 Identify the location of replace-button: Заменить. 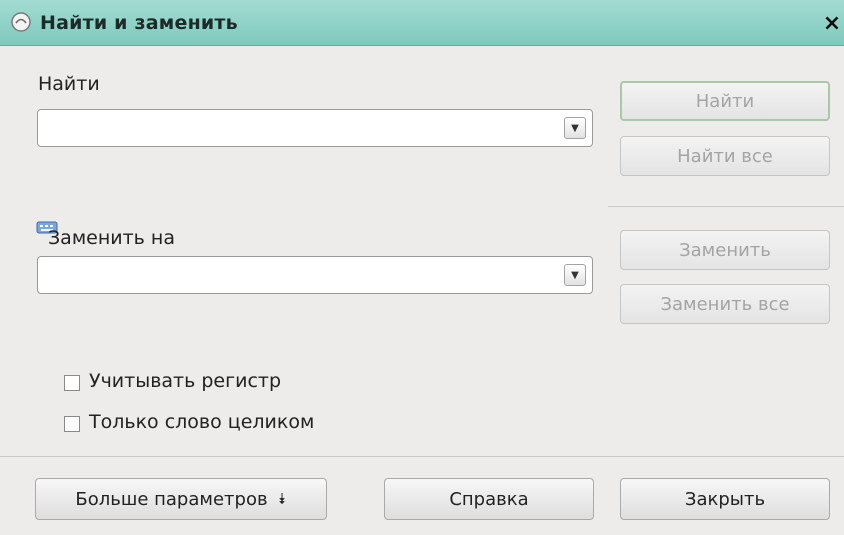
(725, 250).